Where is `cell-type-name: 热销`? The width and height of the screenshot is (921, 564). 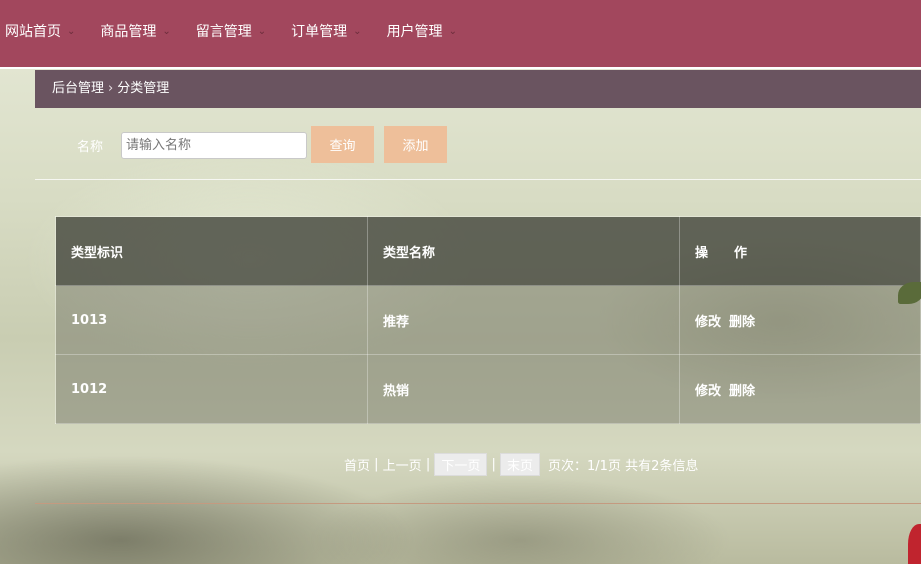
cell-type-name: 热销 is located at coordinates (523, 389).